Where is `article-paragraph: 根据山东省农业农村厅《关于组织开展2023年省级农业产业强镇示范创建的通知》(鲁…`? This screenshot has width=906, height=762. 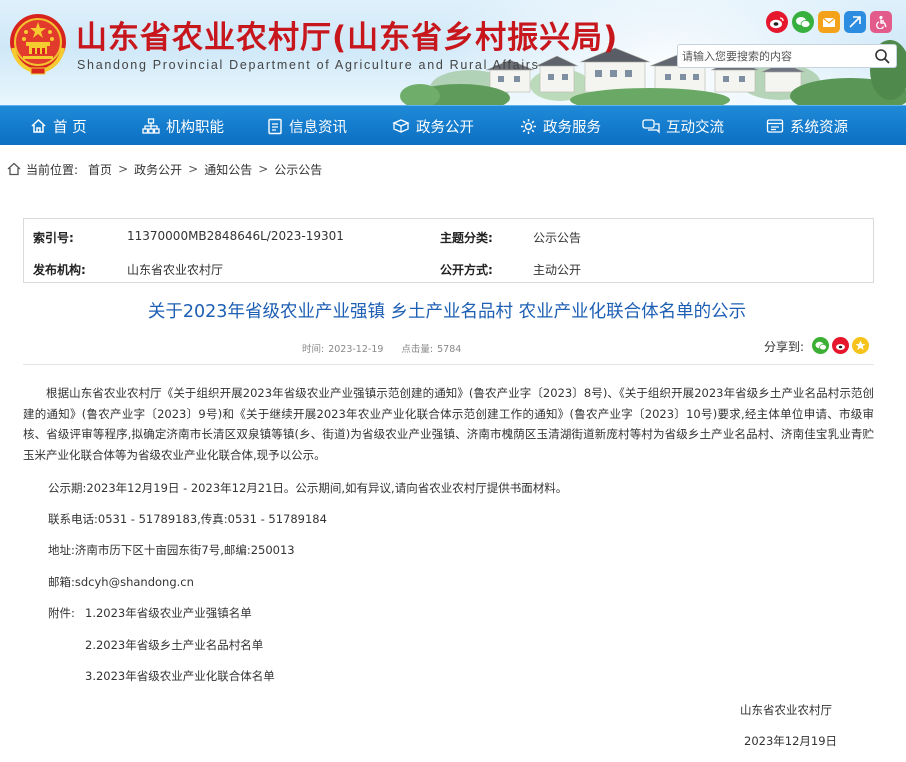 article-paragraph: 根据山东省农业农村厅《关于组织开展2023年省级农业产业强镇示范创建的通知》(鲁… is located at coordinates (448, 424).